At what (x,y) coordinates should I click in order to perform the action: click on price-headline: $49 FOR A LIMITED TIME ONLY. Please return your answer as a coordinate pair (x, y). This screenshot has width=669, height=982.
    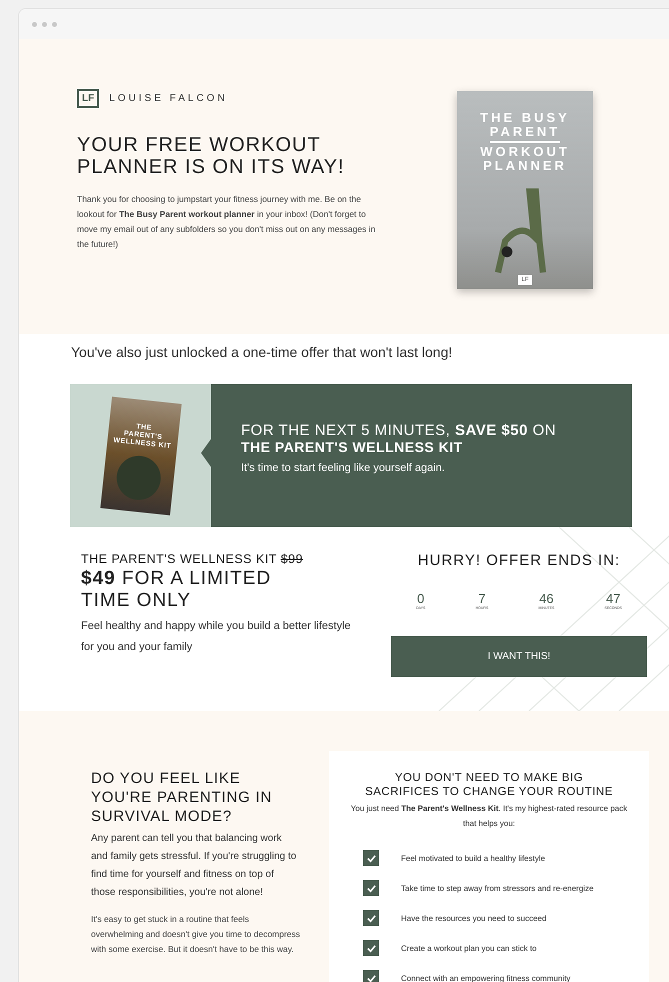
    Looking at the image, I should click on (176, 590).